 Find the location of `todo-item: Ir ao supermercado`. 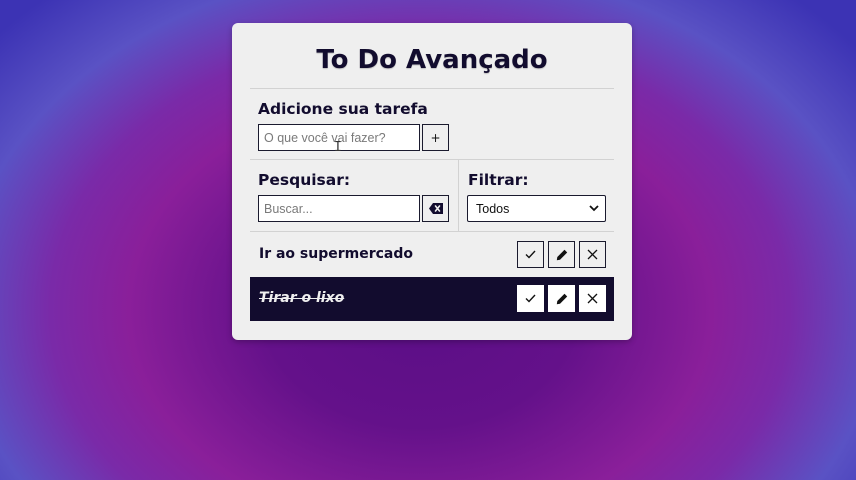

todo-item: Ir ao supermercado is located at coordinates (432, 255).